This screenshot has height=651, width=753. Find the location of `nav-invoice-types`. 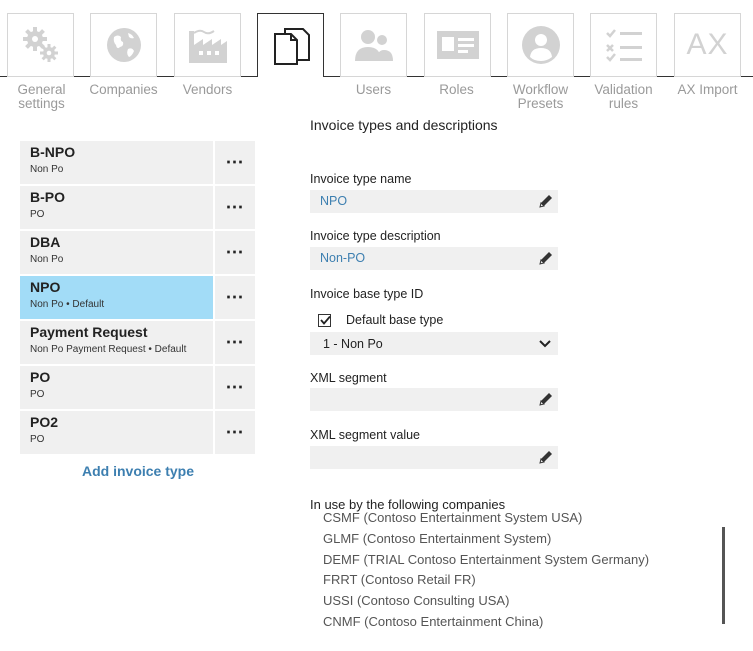

nav-invoice-types is located at coordinates (290, 45).